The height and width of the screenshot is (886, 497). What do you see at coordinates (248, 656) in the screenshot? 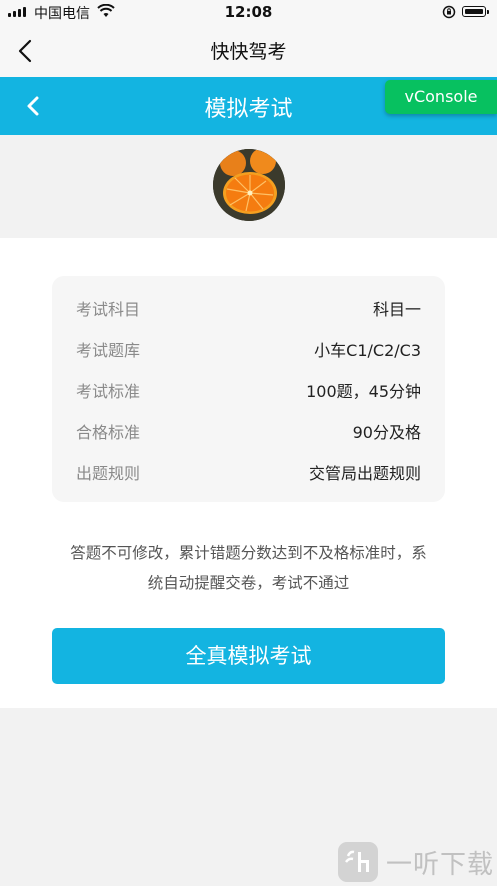
I see `start-exam-button: 全真模拟考试` at bounding box center [248, 656].